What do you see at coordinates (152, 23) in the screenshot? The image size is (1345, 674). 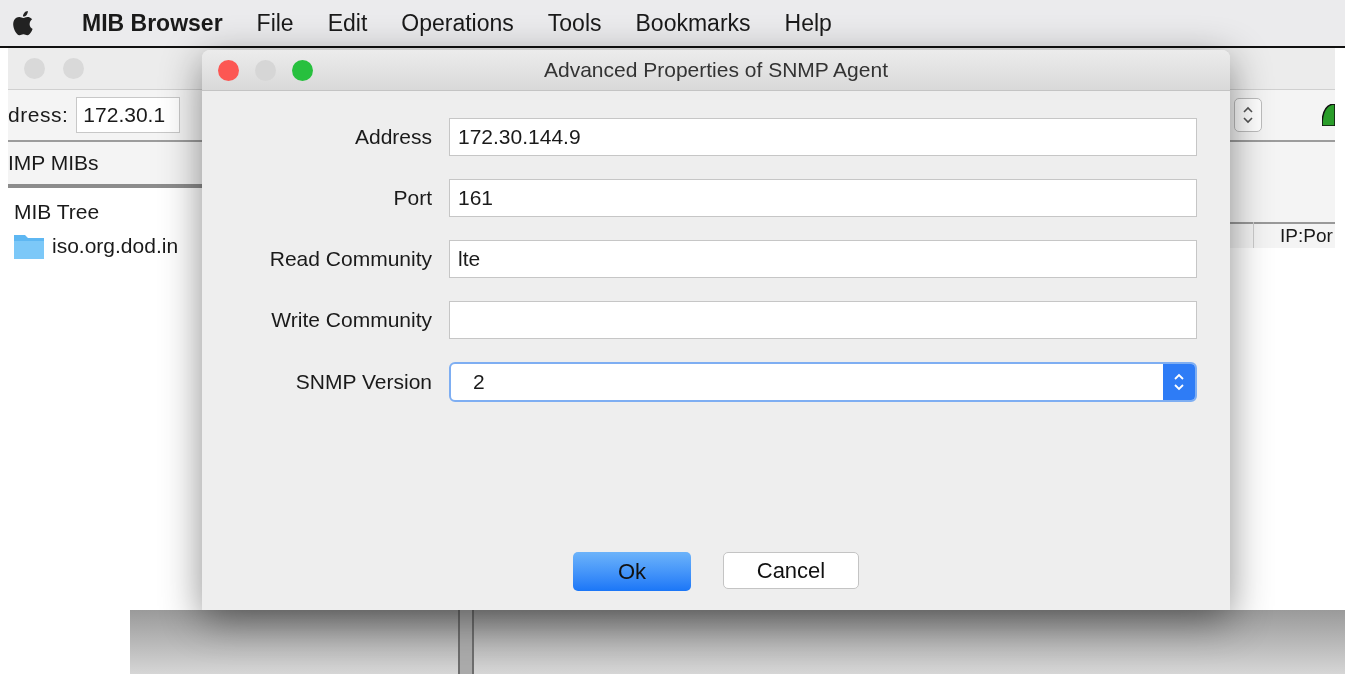 I see `app-name: MIB Browser` at bounding box center [152, 23].